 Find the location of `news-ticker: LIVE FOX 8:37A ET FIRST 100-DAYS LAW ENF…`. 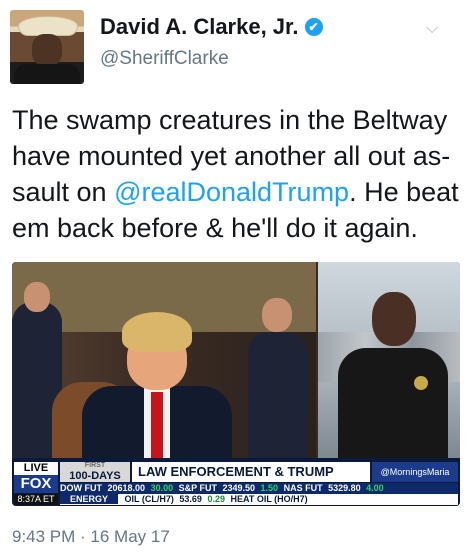

news-ticker: LIVE FOX 8:37A ET FIRST 100-DAYS LAW ENF… is located at coordinates (236, 482).